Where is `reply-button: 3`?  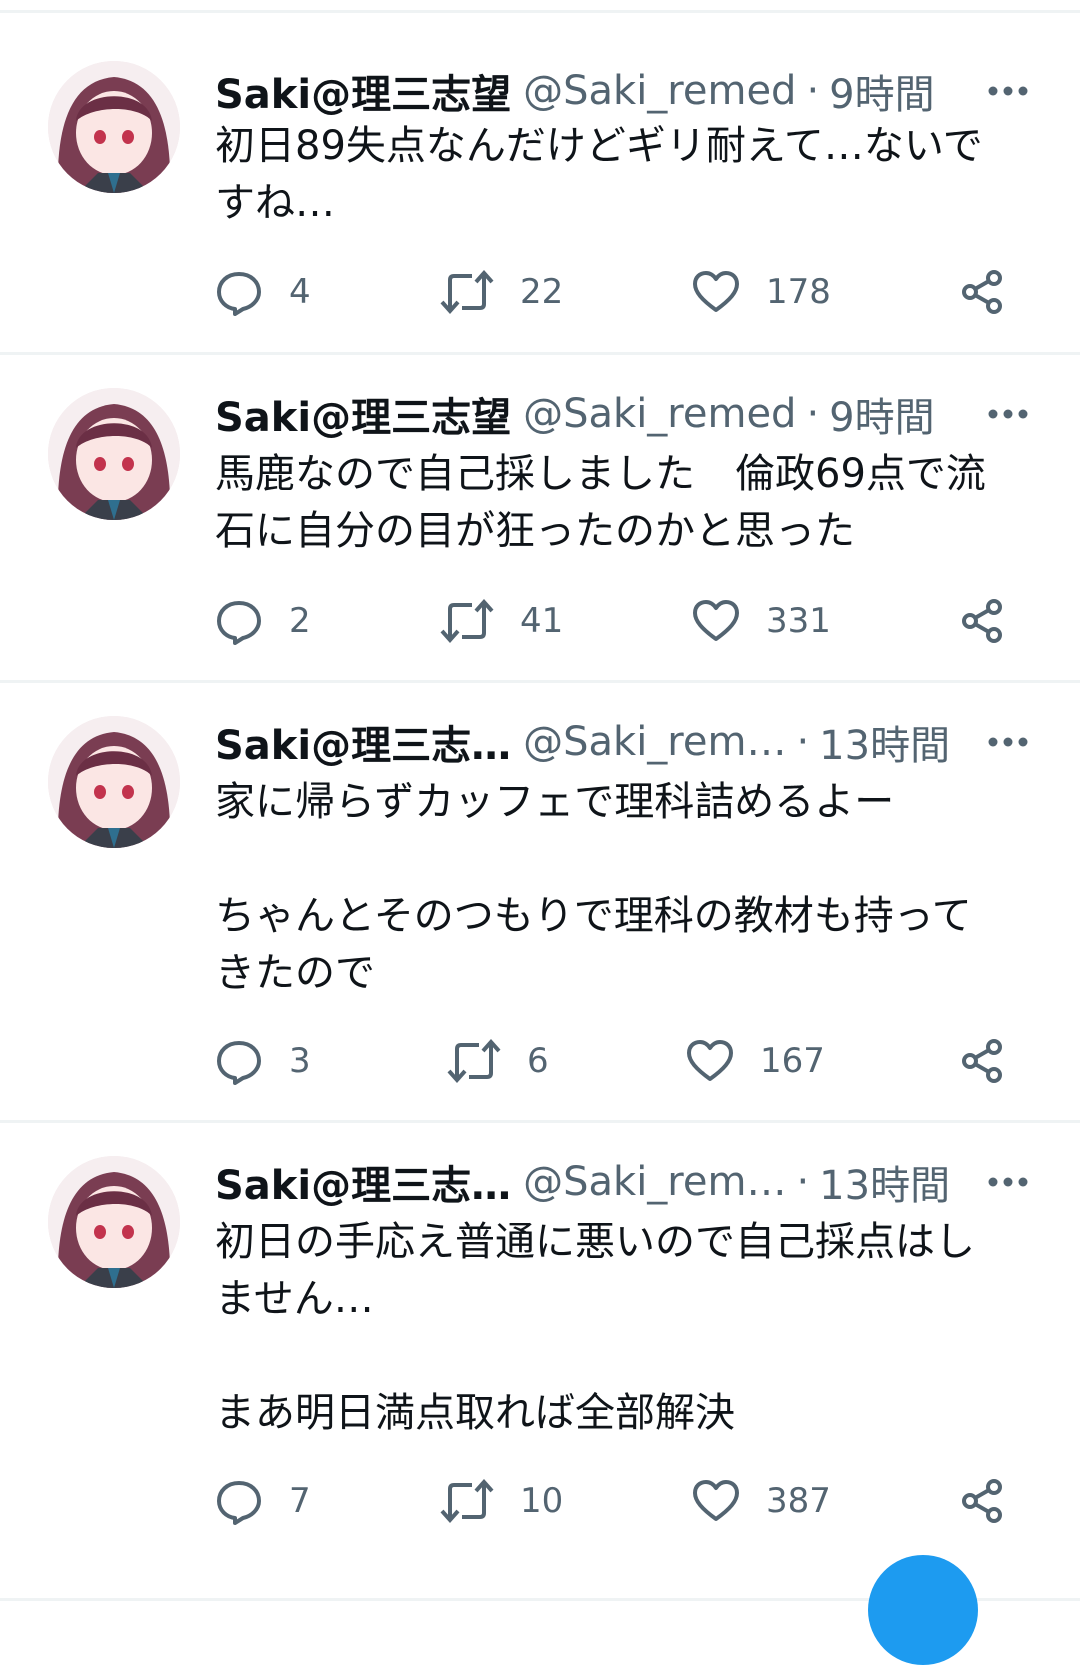 reply-button: 3 is located at coordinates (263, 1061).